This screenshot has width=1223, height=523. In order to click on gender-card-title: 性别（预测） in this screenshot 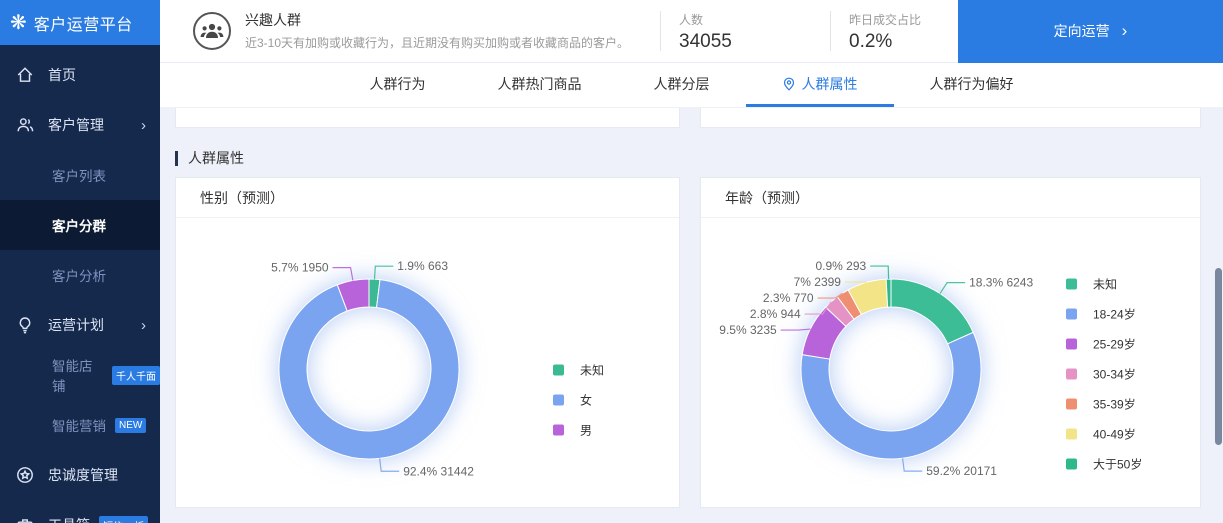, I will do `click(427, 198)`.